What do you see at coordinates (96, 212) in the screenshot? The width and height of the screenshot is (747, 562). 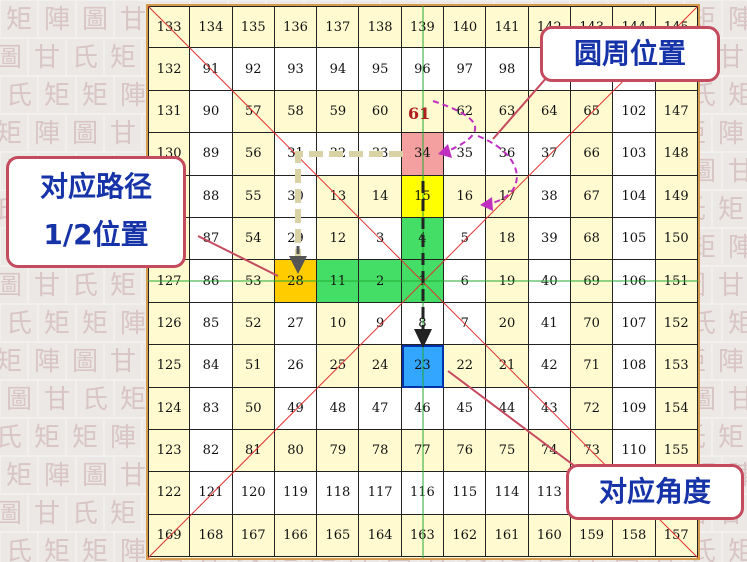 I see `callout-half-path-position: 对应路径 1/2位置` at bounding box center [96, 212].